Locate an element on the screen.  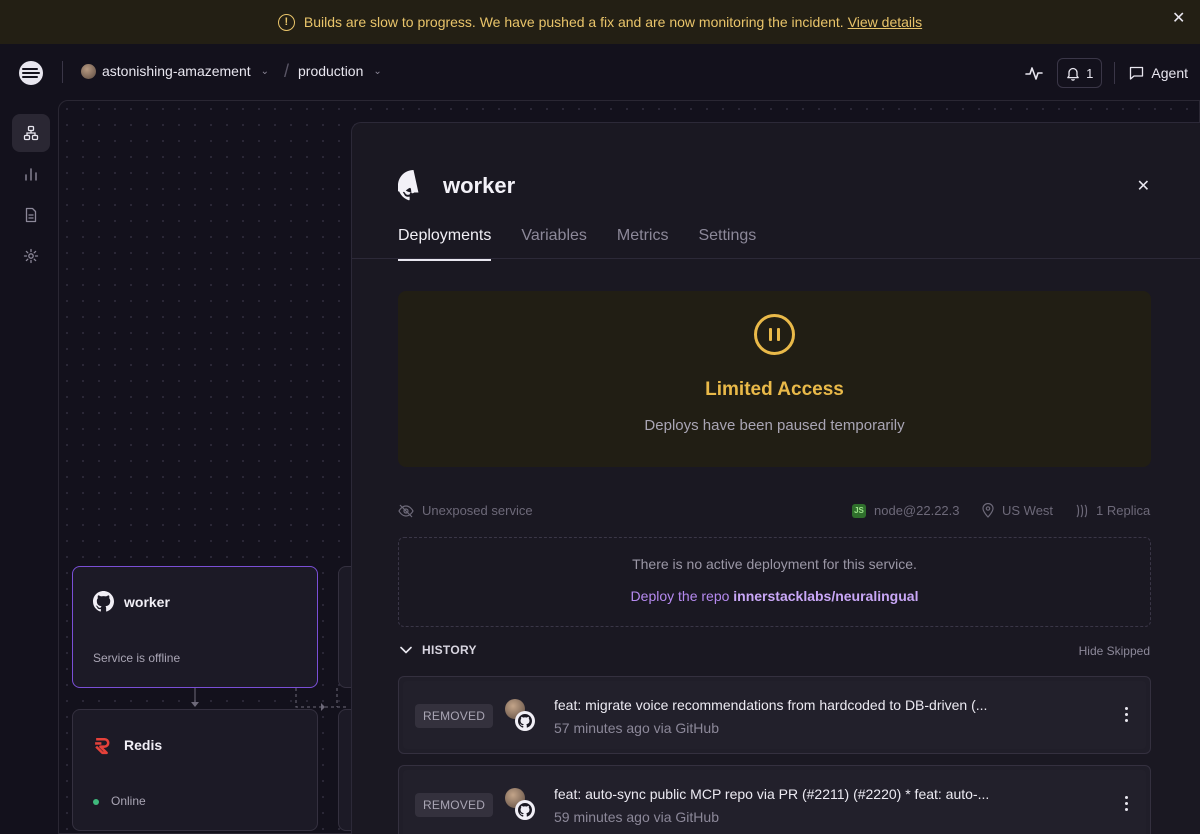
exposure-info: Unexposed service is located at coordinates (465, 510).